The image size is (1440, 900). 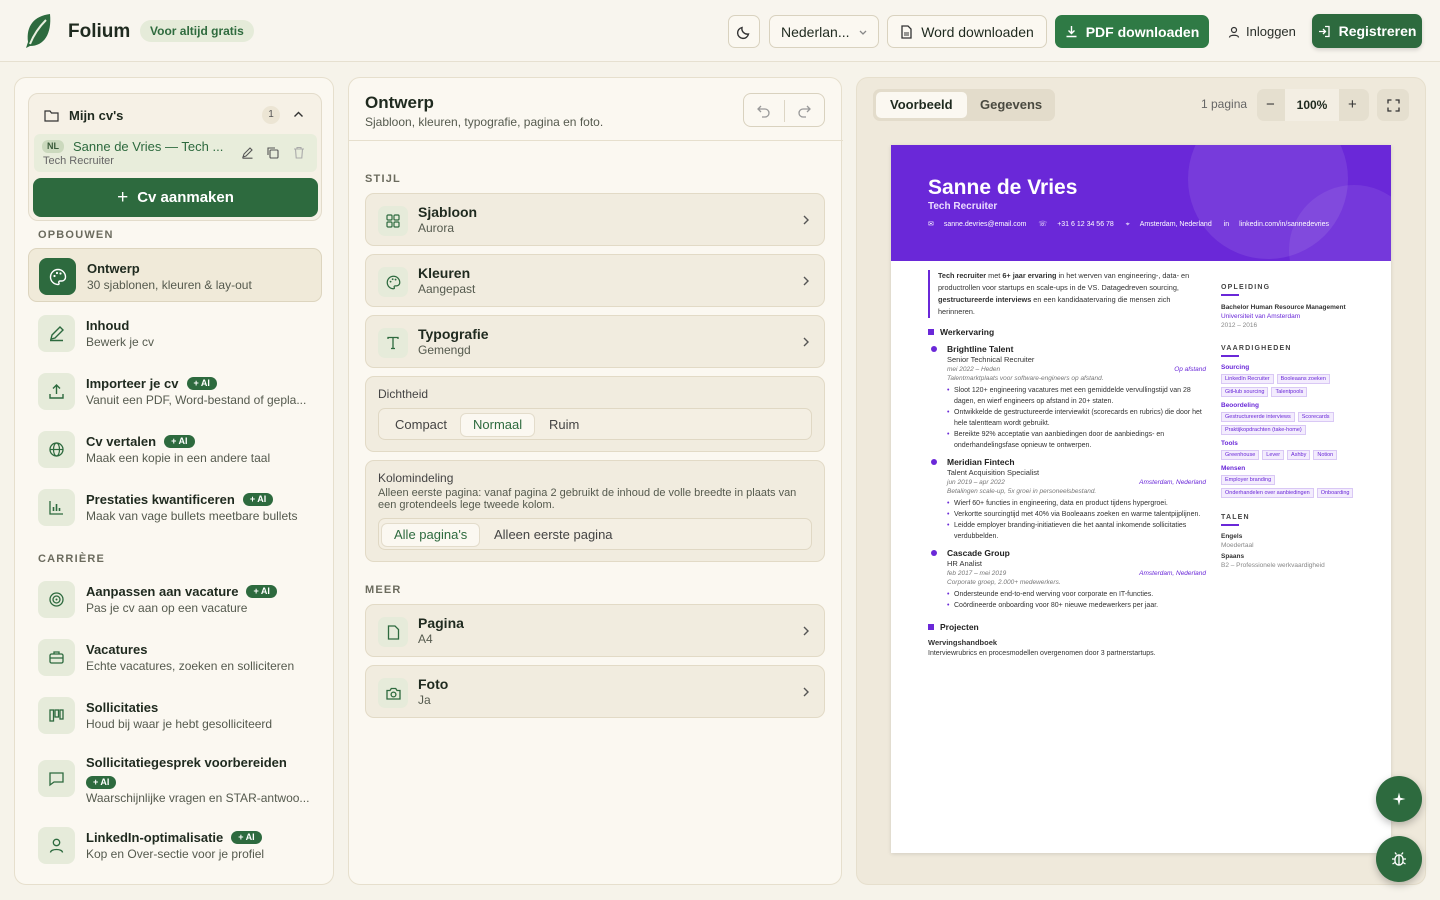 I want to click on sidebar-item-design: Ontwerp 30 sjablonen, kleuren & lay-out, so click(x=175, y=275).